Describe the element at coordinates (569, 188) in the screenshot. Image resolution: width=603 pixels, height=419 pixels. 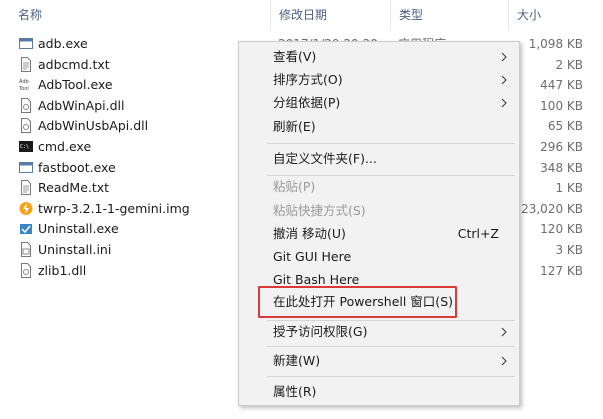
I see `file-size: 1 KB` at that location.